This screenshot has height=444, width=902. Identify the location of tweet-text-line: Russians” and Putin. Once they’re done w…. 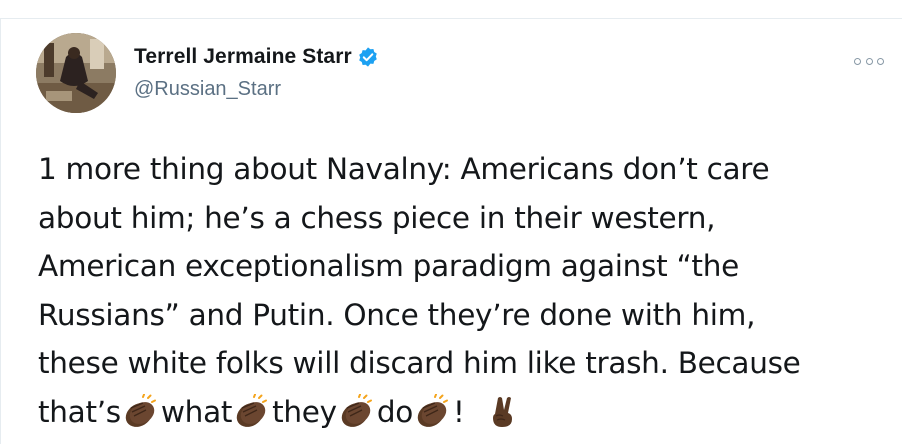
(397, 314).